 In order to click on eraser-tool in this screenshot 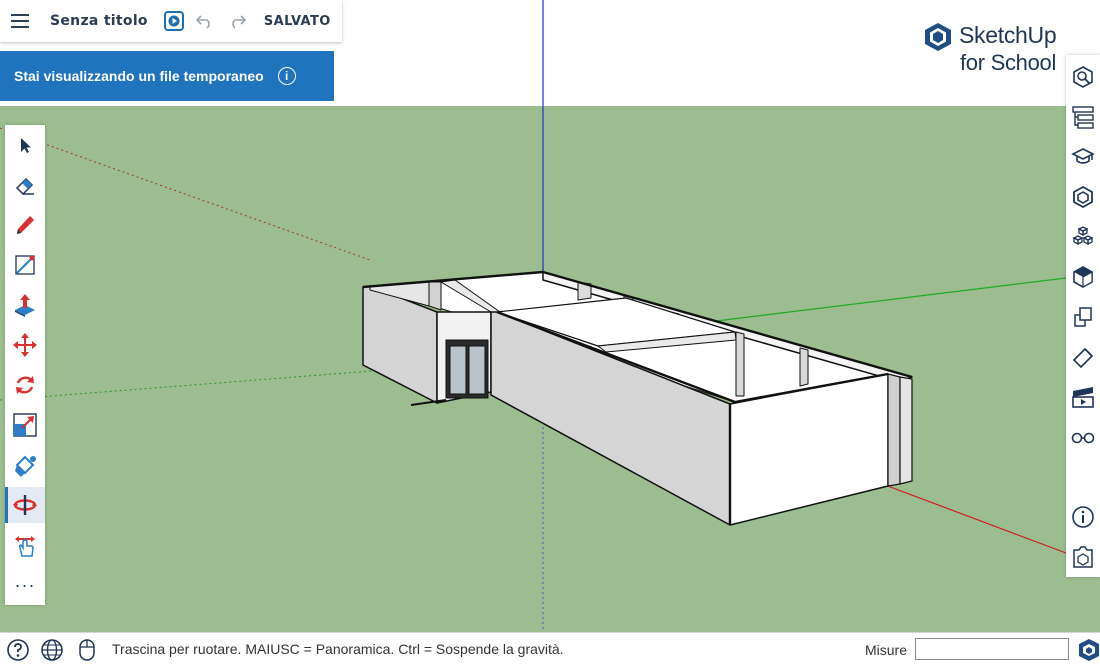, I will do `click(25, 185)`.